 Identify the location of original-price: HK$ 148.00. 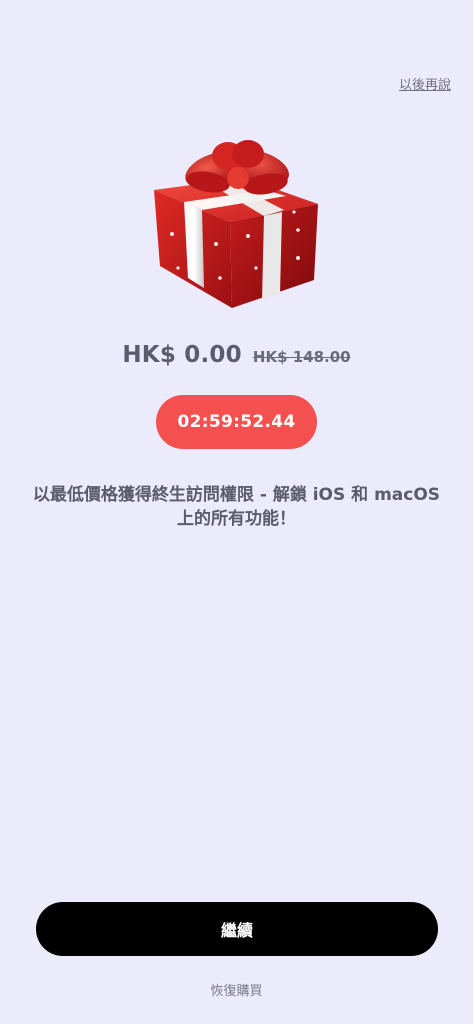
(301, 357).